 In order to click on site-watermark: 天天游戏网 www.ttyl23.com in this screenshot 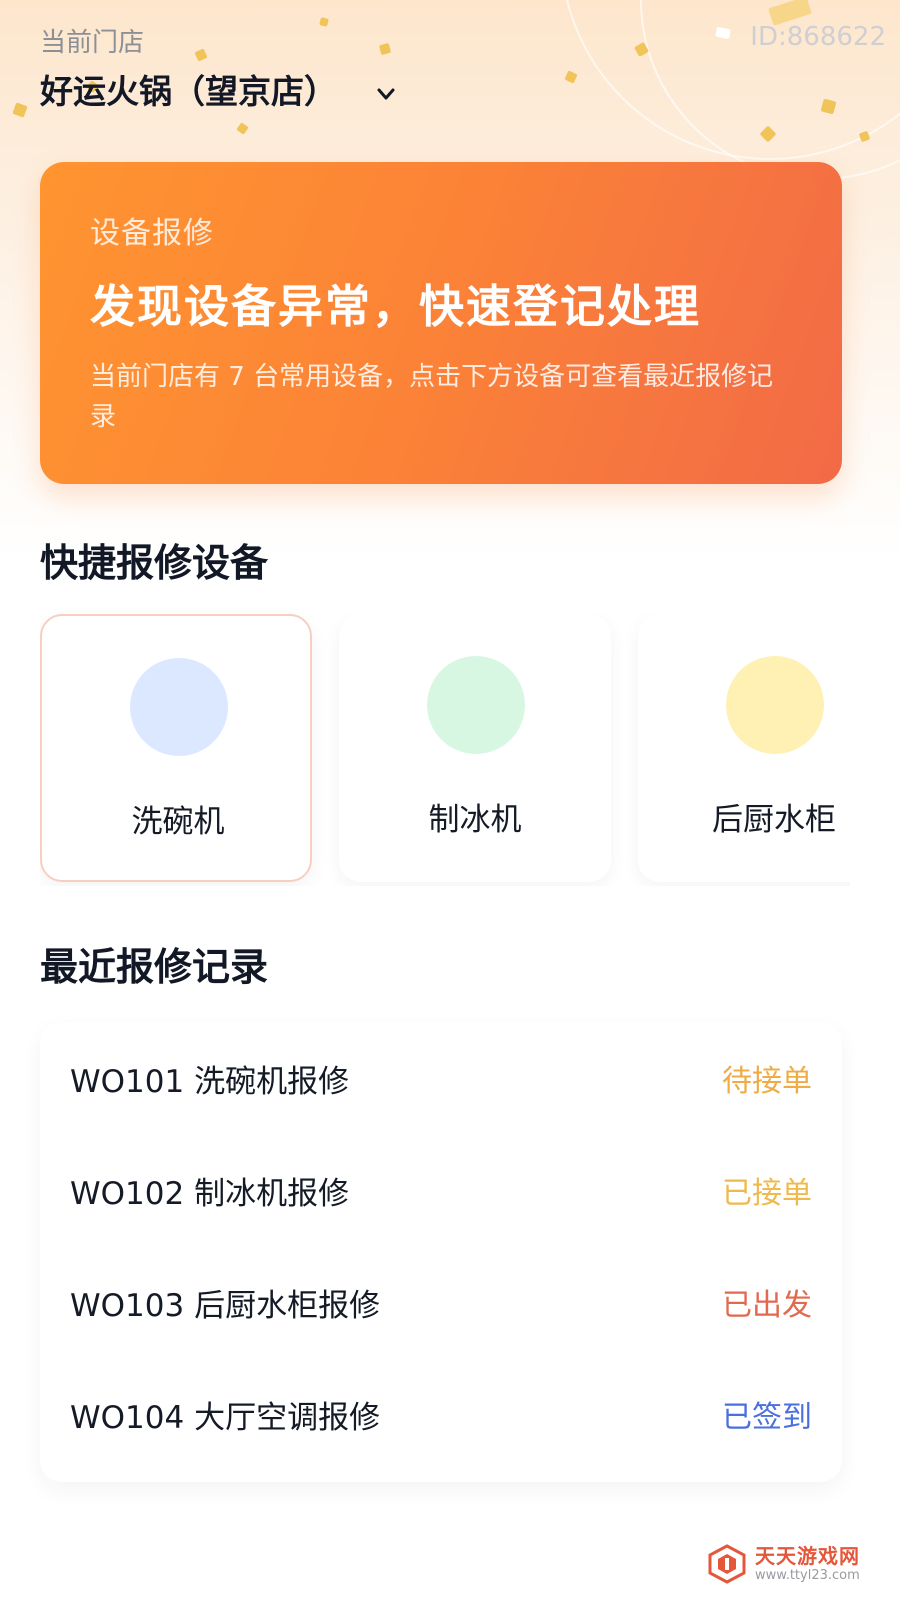, I will do `click(783, 1564)`.